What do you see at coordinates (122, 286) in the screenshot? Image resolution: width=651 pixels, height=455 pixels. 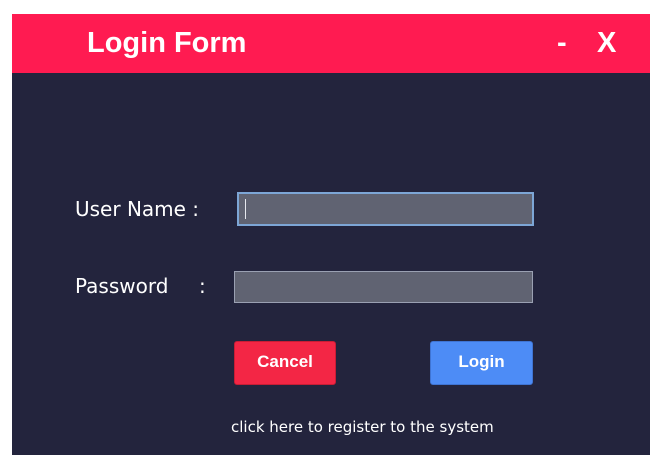 I see `password-label: Password` at bounding box center [122, 286].